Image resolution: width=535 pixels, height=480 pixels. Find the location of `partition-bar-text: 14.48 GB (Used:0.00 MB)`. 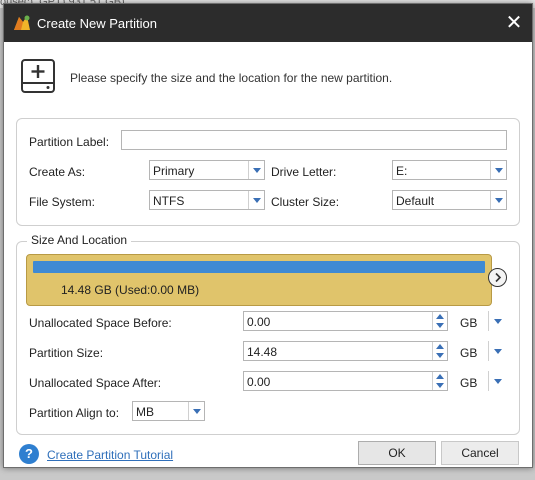

partition-bar-text: 14.48 GB (Used:0.00 MB) is located at coordinates (130, 290).